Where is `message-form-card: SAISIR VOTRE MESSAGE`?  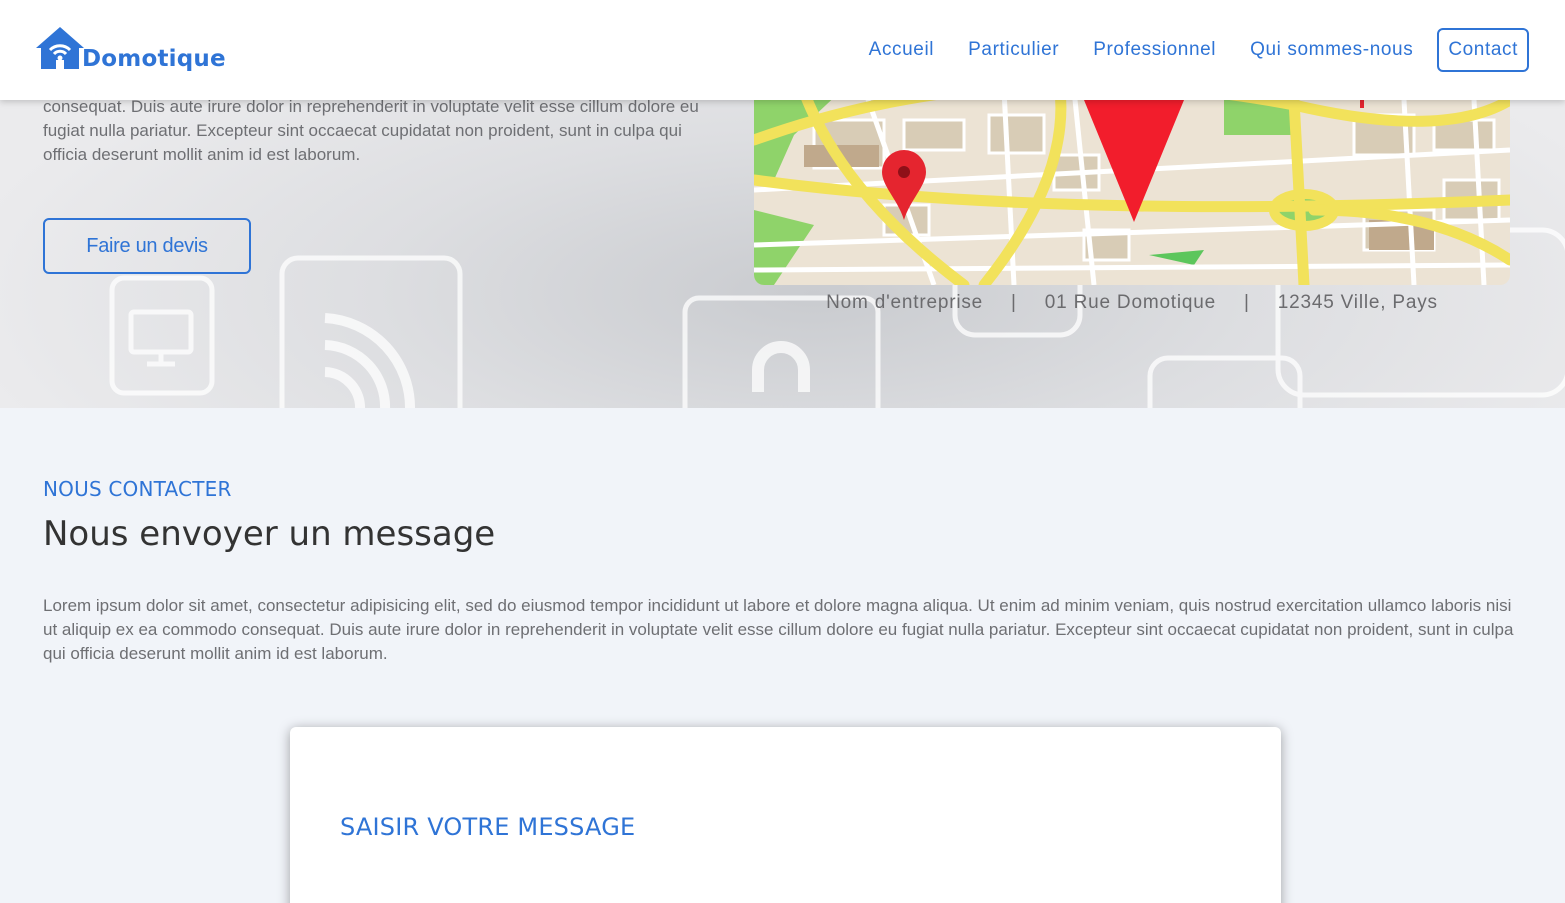 message-form-card: SAISIR VOTRE MESSAGE is located at coordinates (785, 815).